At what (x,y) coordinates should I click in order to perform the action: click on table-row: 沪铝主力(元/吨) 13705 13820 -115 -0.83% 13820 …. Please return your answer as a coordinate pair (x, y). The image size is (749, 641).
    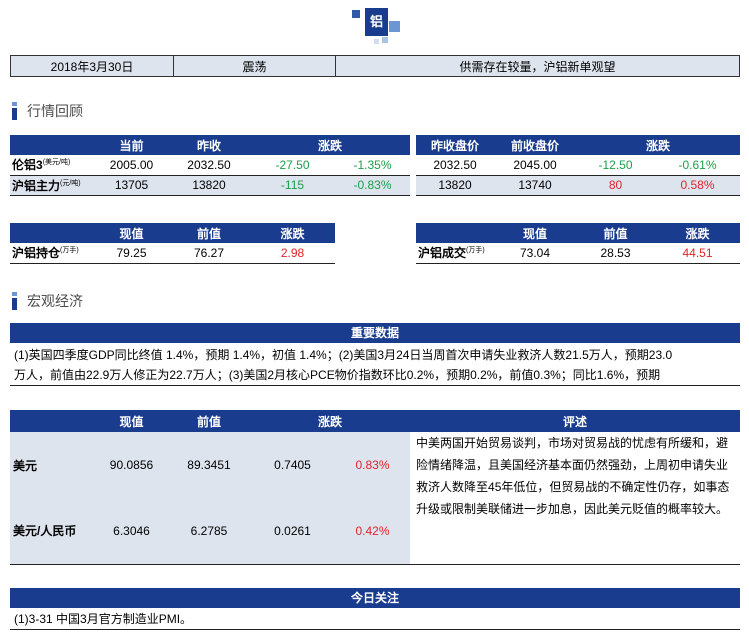
    Looking at the image, I should click on (375, 185).